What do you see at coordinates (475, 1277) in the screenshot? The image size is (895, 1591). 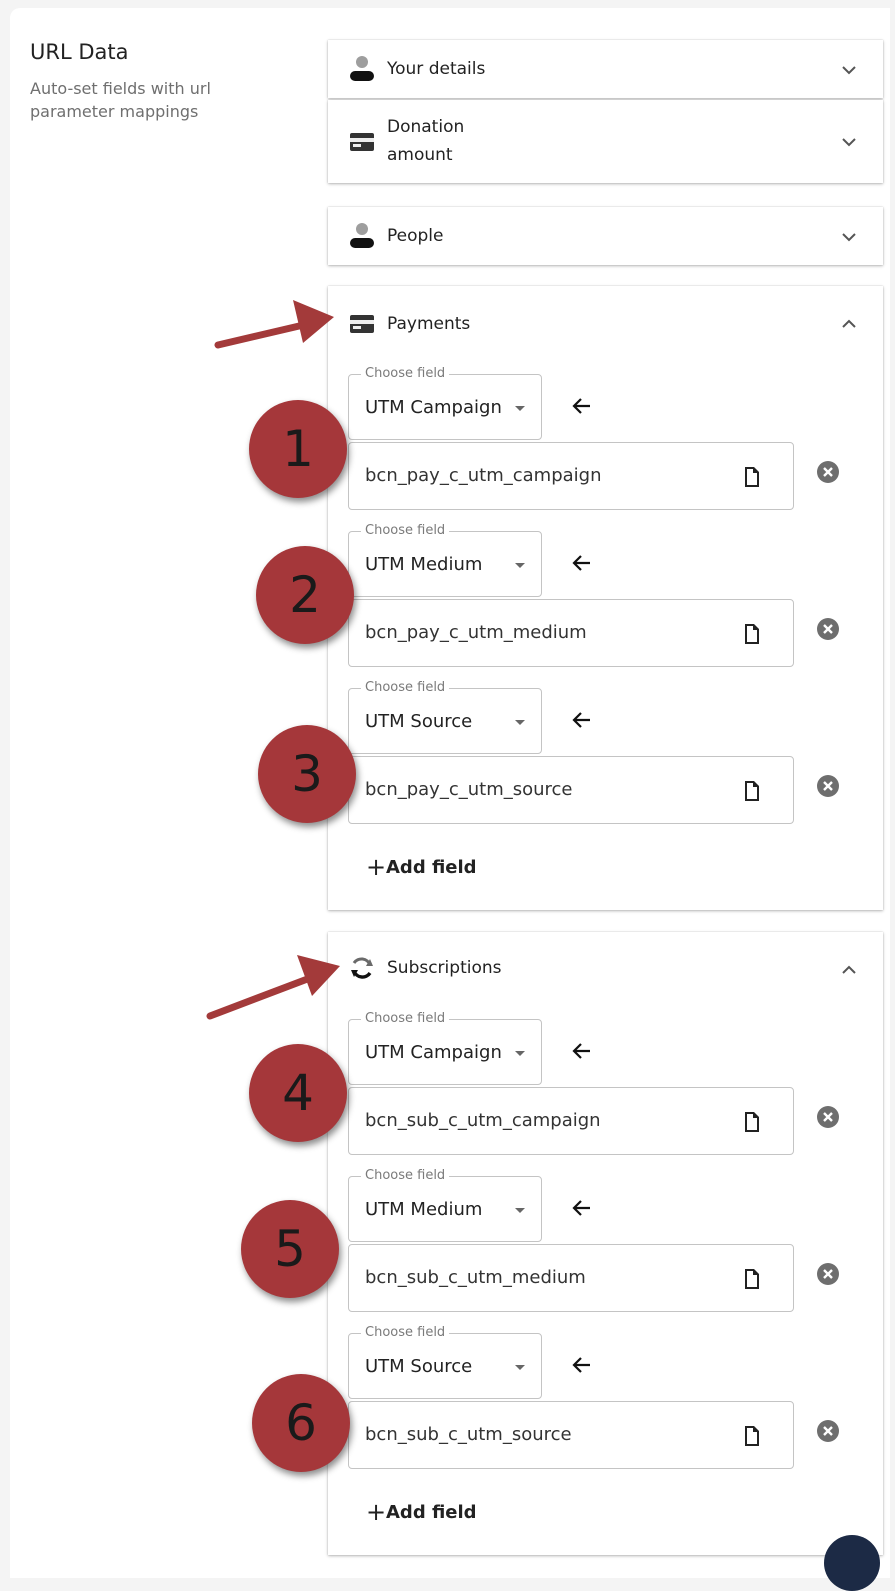 I see `url-parameter-value: bcn_sub_c_utm_medium` at bounding box center [475, 1277].